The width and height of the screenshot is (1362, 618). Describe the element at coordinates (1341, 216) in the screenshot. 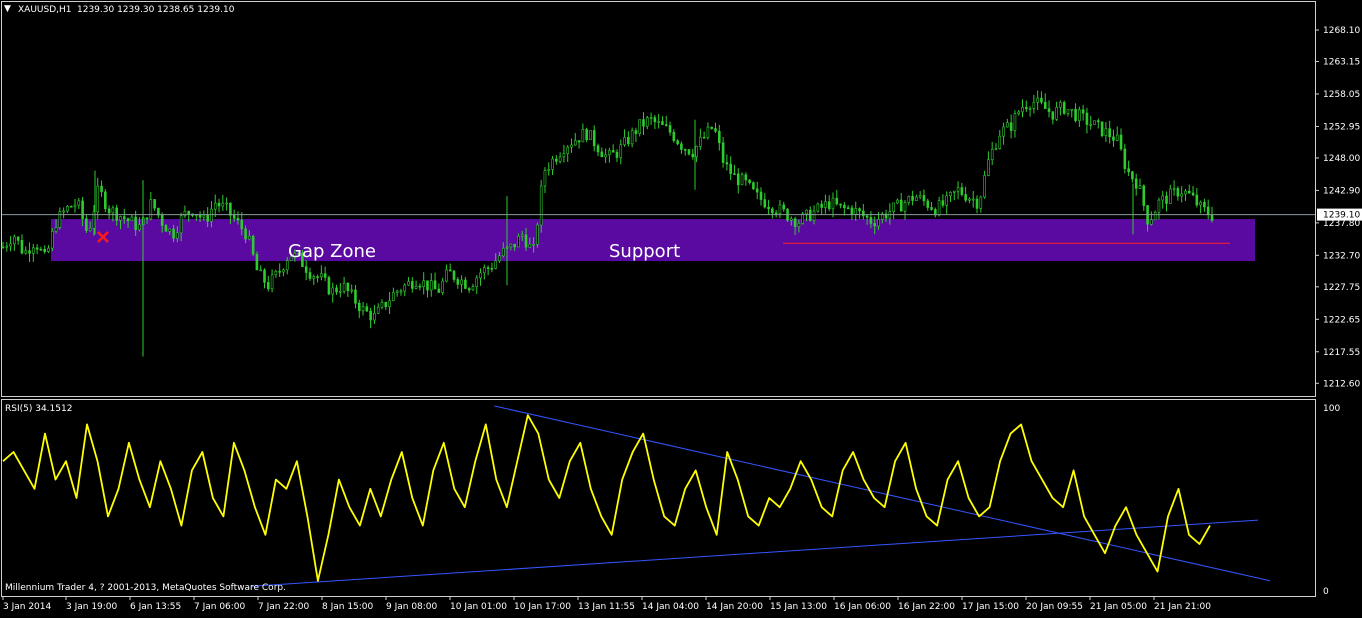

I see `current-price-label: 1239.10` at that location.